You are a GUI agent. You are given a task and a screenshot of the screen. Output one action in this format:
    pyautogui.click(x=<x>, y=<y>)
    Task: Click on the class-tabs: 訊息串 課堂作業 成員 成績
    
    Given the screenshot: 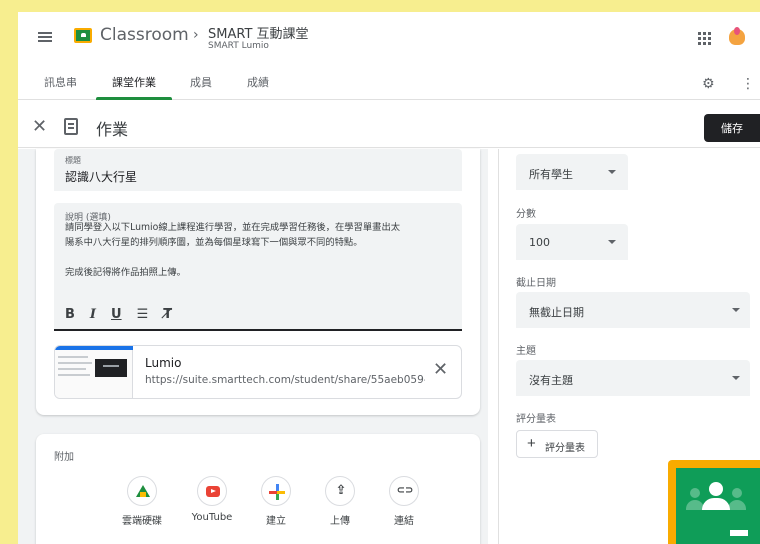 What is the action you would take?
    pyautogui.click(x=389, y=82)
    